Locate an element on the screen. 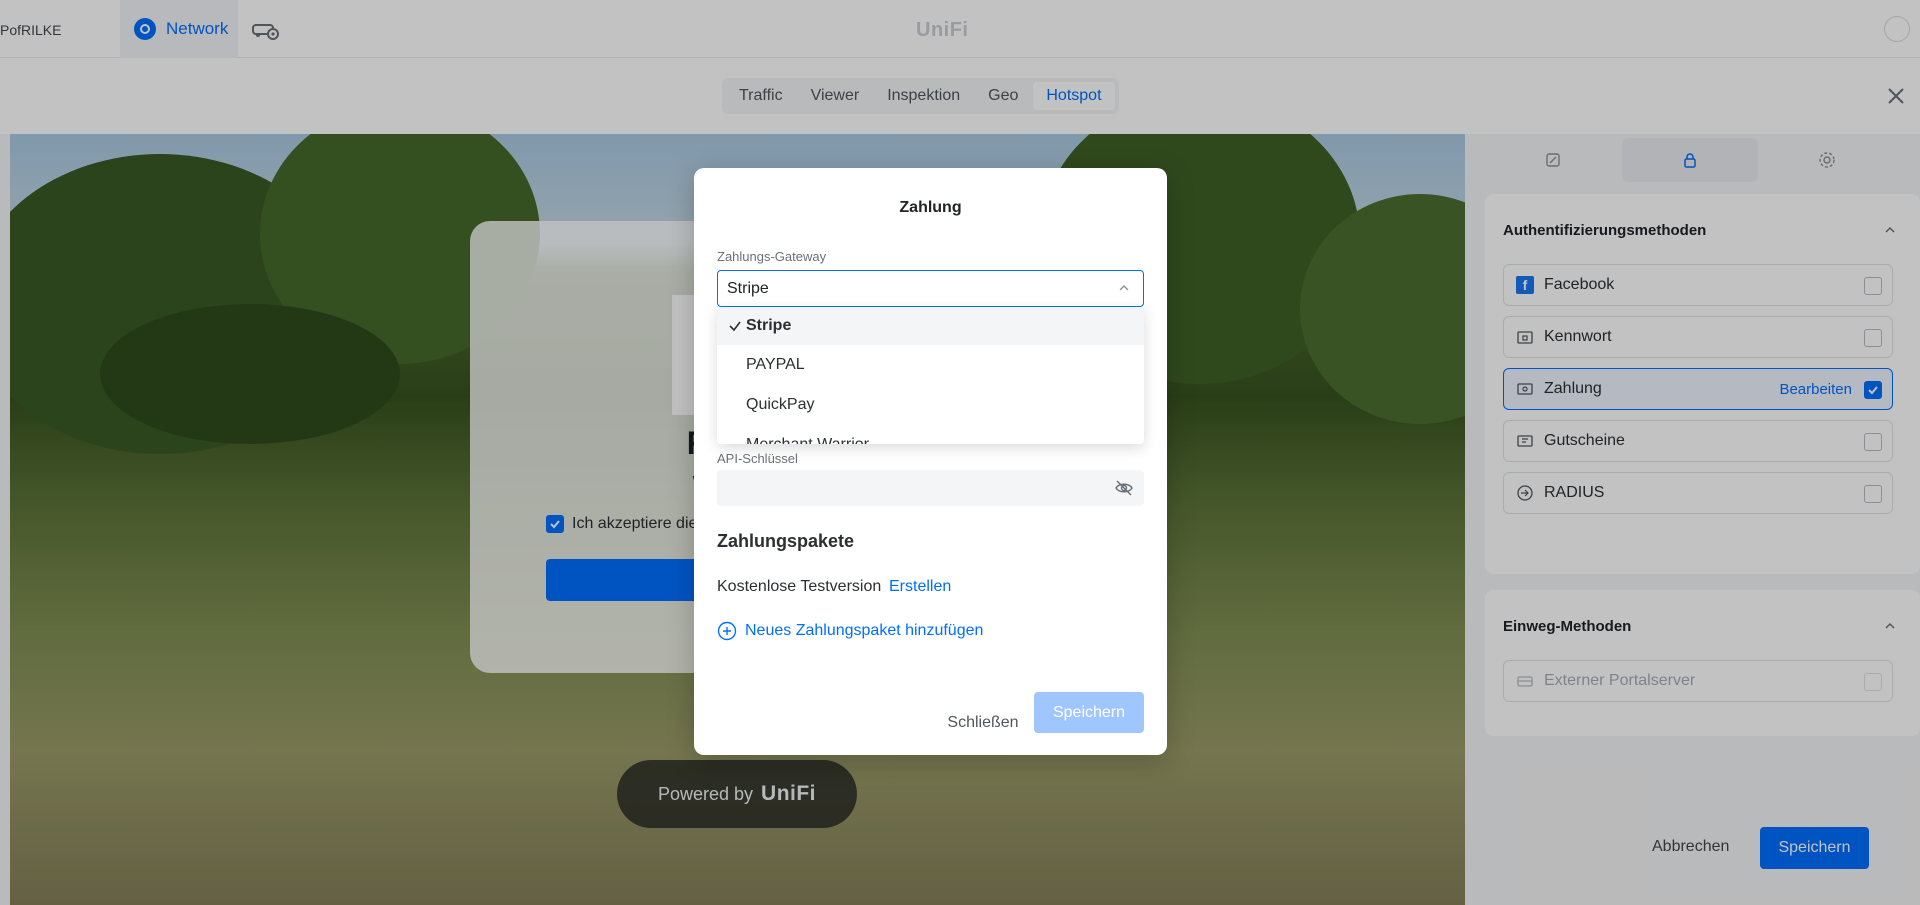  chevron-up-icon is located at coordinates (1124, 288).